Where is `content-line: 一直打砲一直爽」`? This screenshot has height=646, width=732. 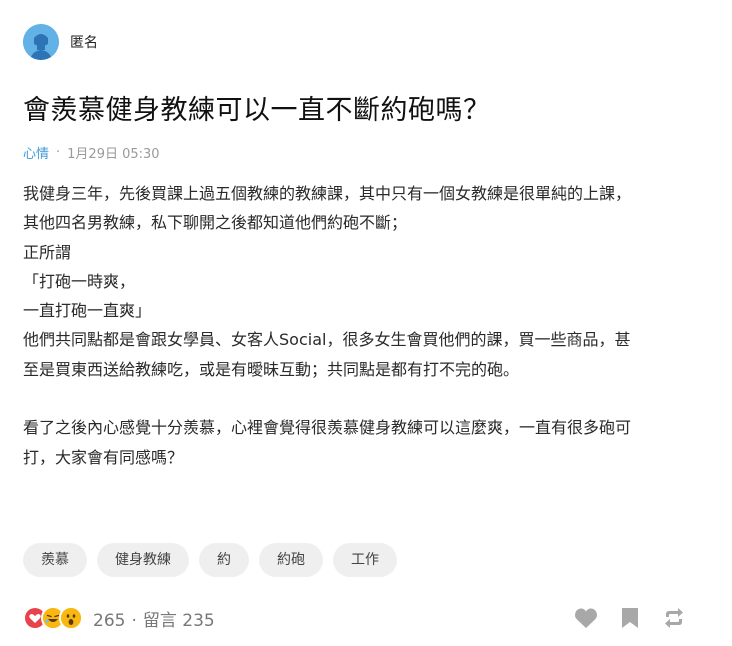
content-line: 一直打砲一直爽」 is located at coordinates (87, 311).